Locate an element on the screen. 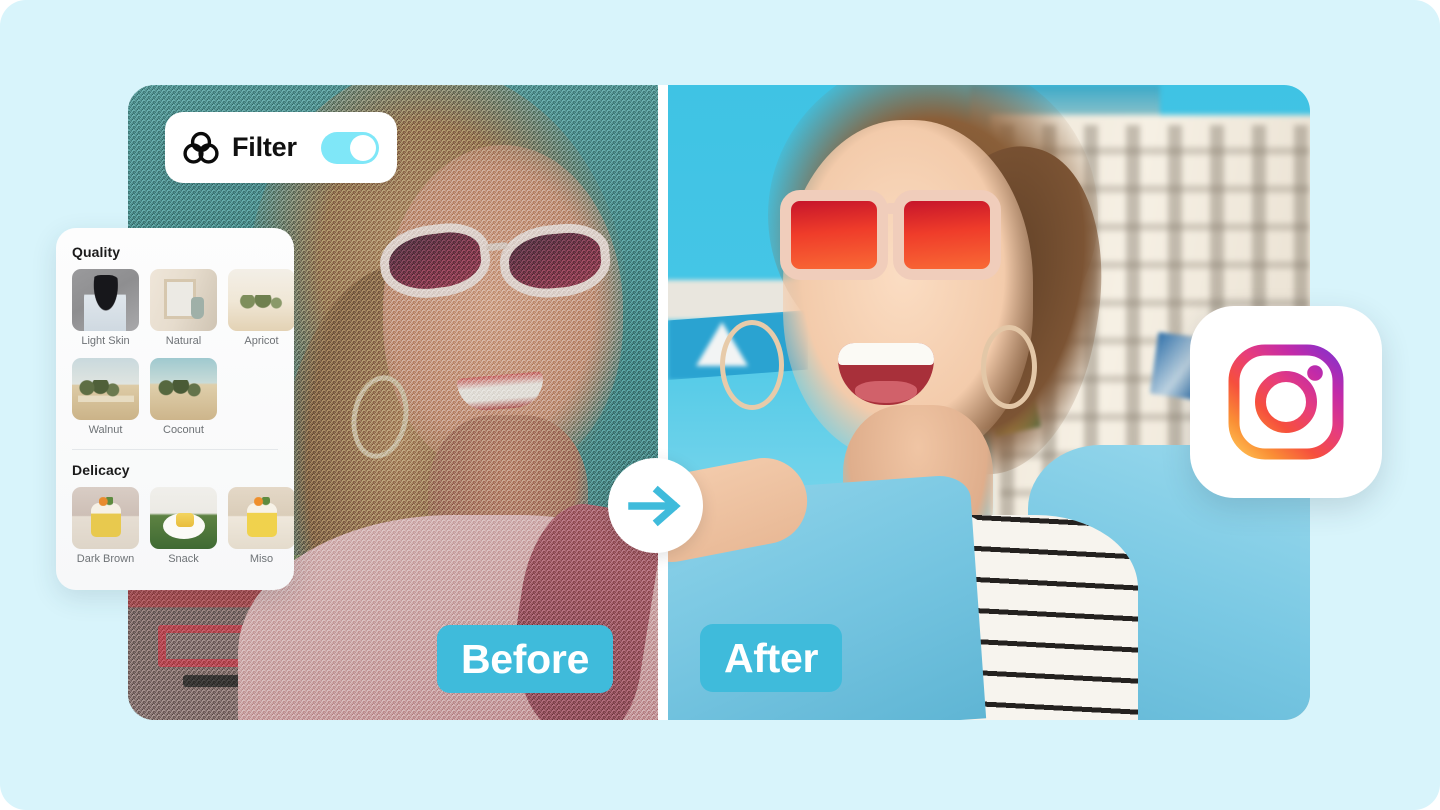 The height and width of the screenshot is (810, 1440). preset-label: Apricot is located at coordinates (261, 341).